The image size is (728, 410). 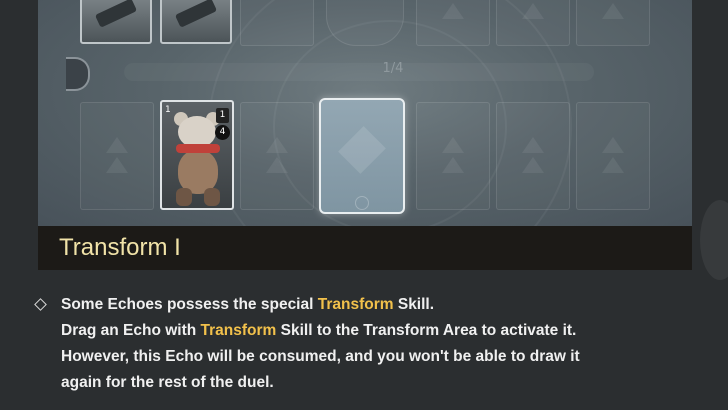 What do you see at coordinates (453, 23) in the screenshot?
I see `top-slot-a` at bounding box center [453, 23].